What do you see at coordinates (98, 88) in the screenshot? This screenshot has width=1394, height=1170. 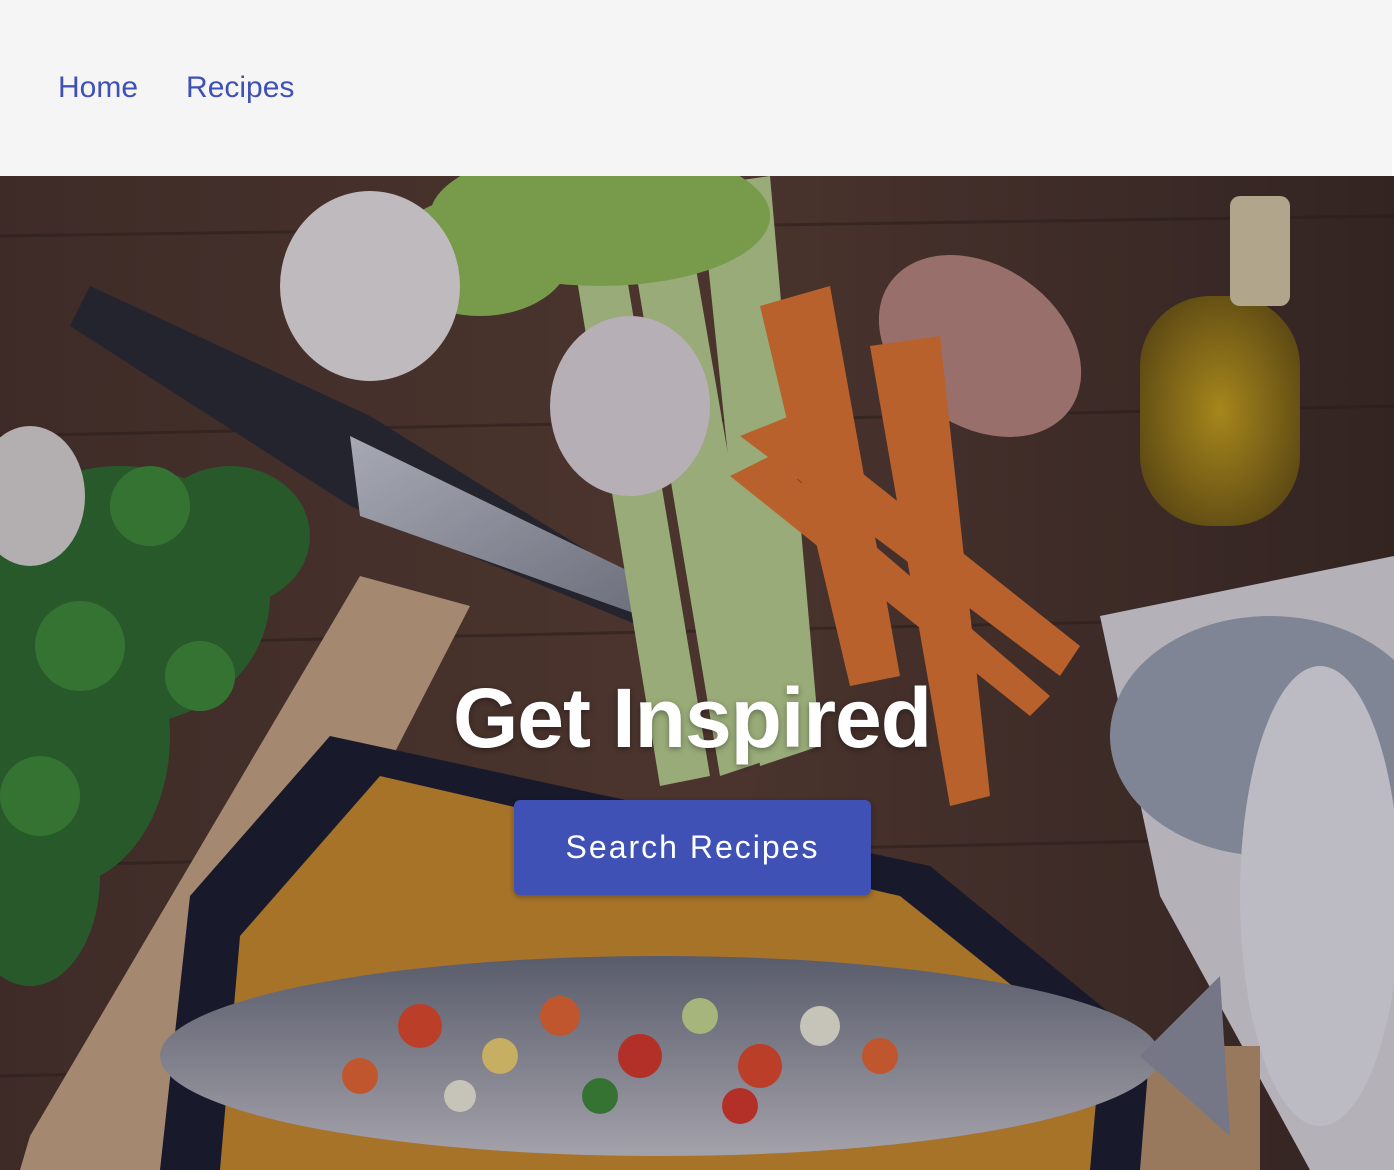 I see `nav-link-home: Home` at bounding box center [98, 88].